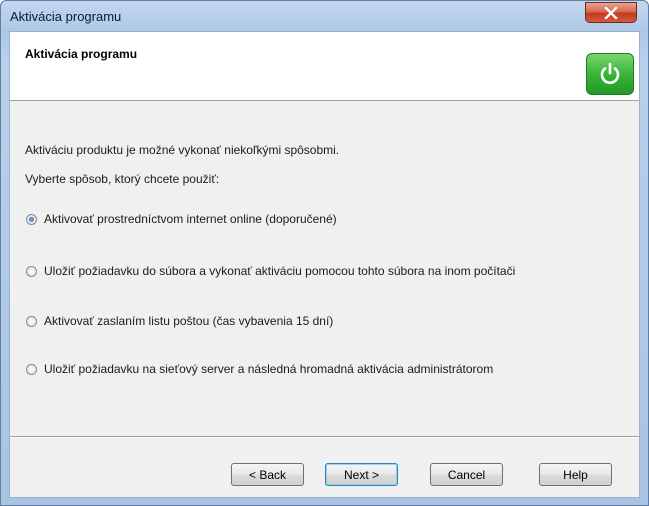 The height and width of the screenshot is (506, 649). I want to click on page-title: Aktivácia programu, so click(81, 54).